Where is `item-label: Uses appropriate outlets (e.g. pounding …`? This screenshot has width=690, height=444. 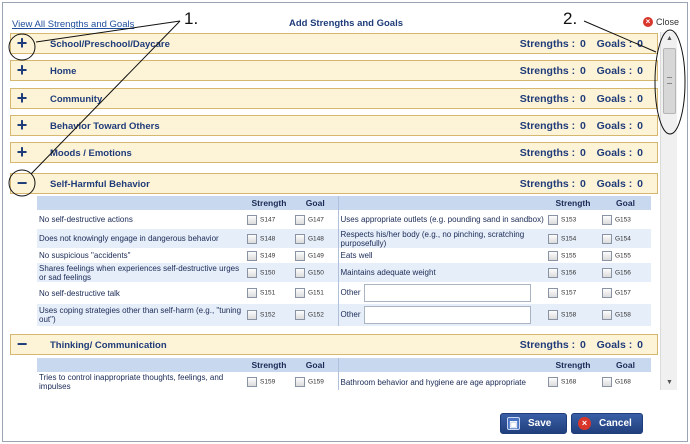 item-label: Uses appropriate outlets (e.g. pounding … is located at coordinates (441, 219).